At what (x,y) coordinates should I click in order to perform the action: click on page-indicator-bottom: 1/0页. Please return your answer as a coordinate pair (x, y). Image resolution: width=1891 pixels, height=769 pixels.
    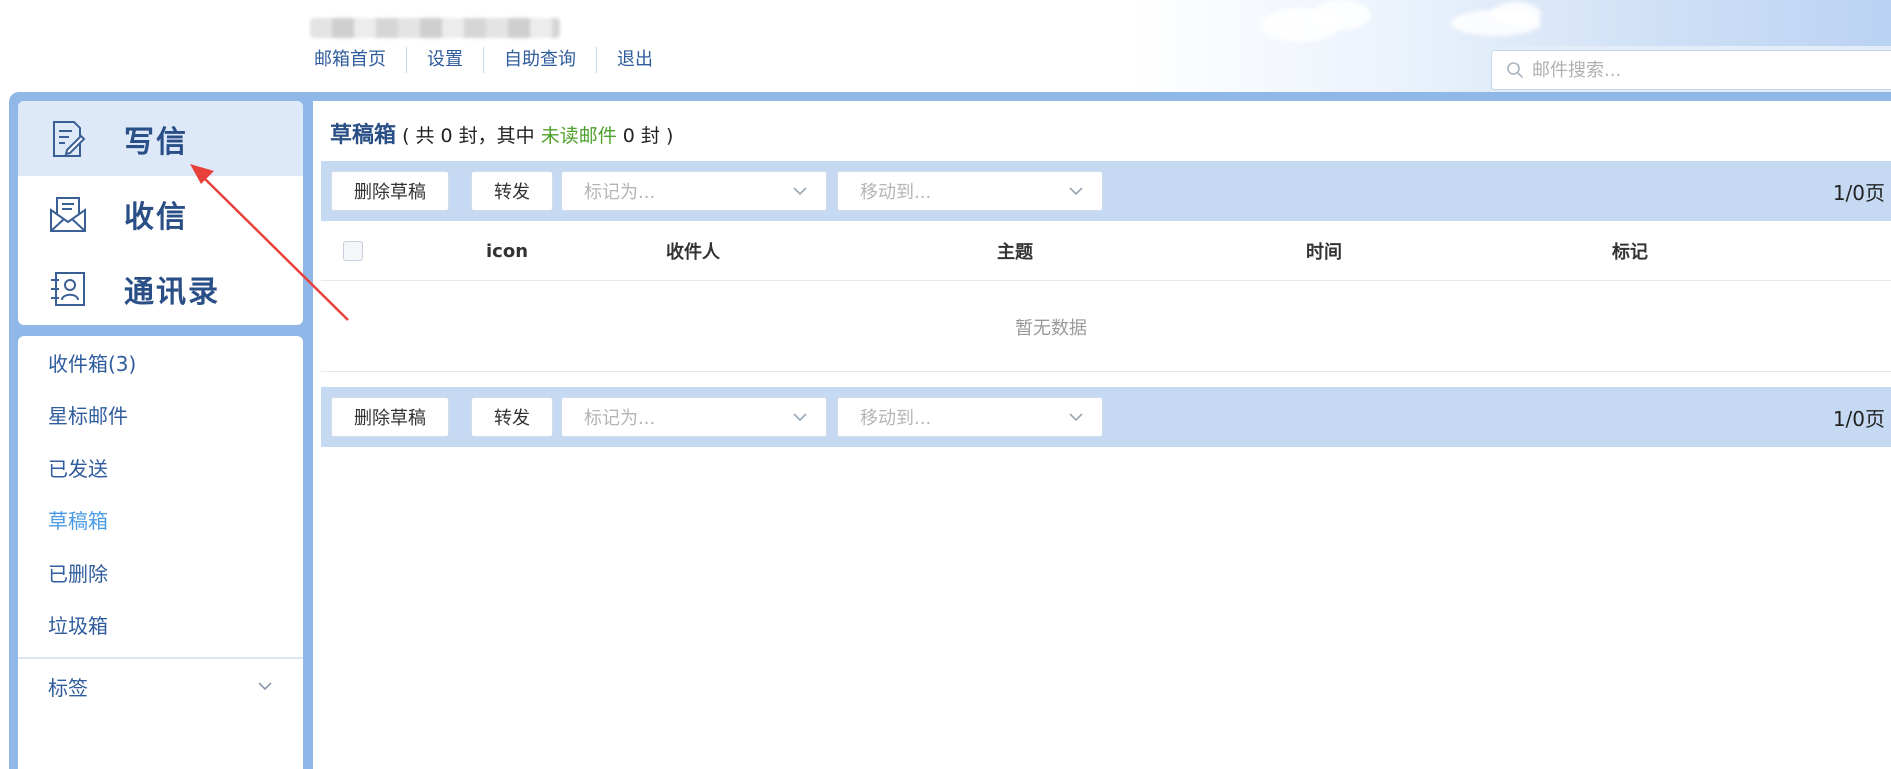
    Looking at the image, I should click on (1858, 418).